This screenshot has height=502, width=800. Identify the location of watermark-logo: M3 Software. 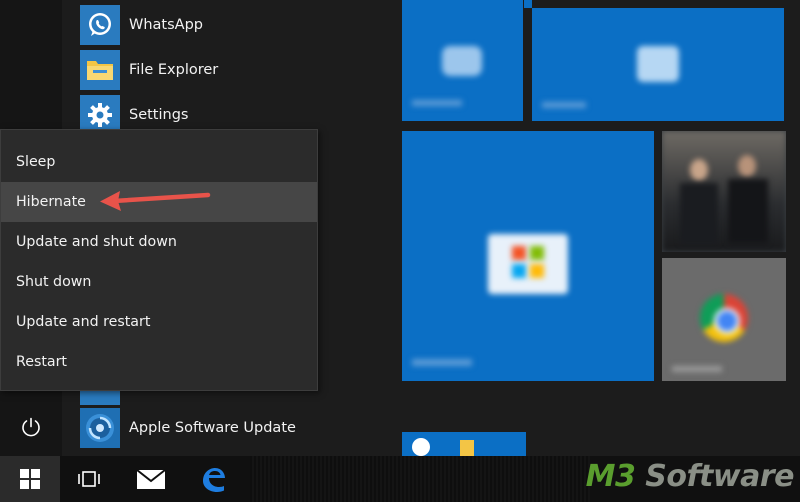
(690, 476).